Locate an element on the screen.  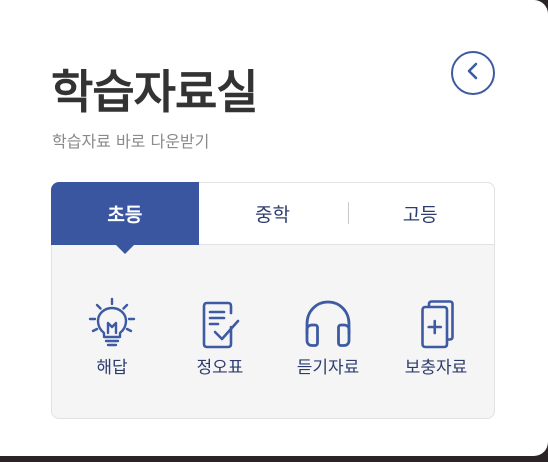
item-label: 보충자료 is located at coordinates (436, 368).